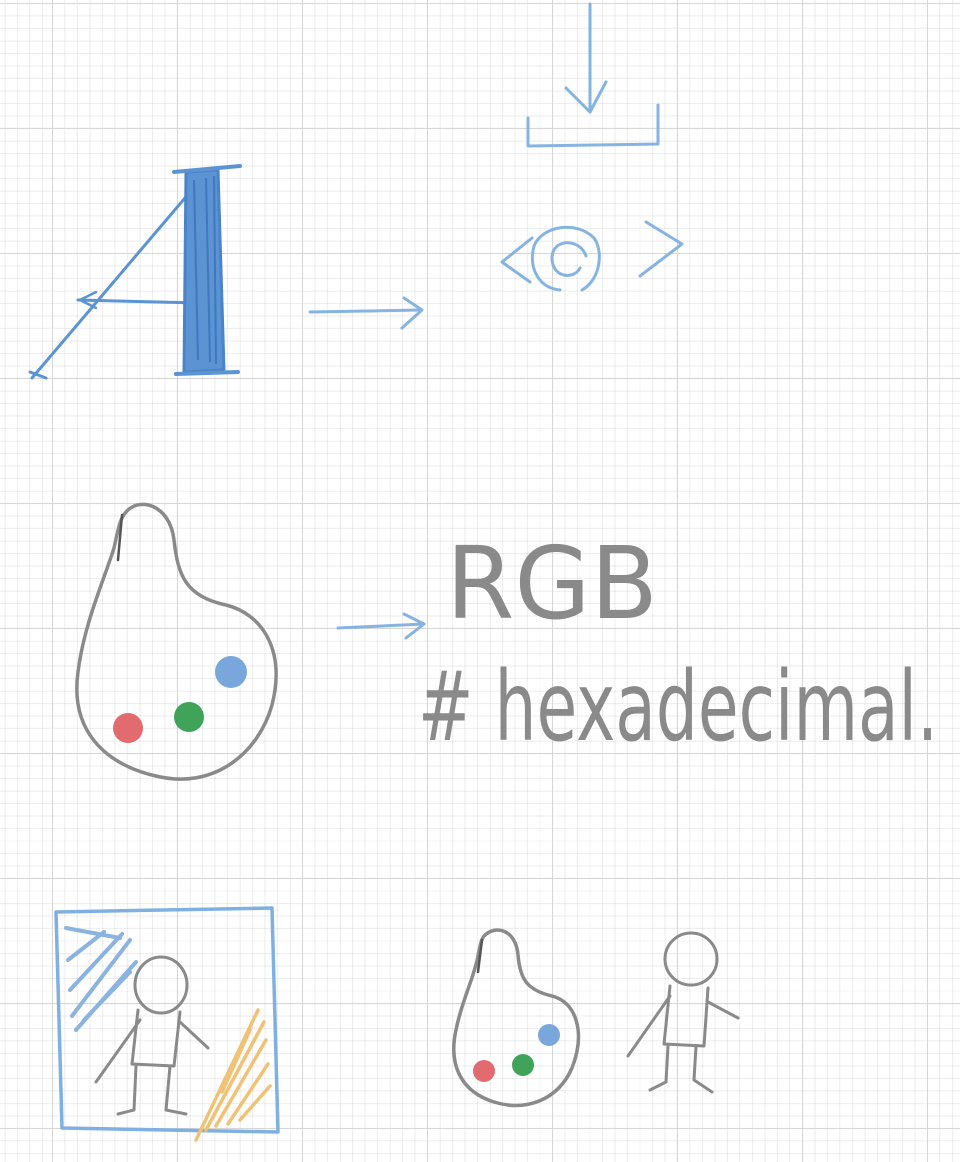 Image resolution: width=960 pixels, height=1162 pixels. Describe the element at coordinates (593, 75) in the screenshot. I see `download-tray-icon` at that location.